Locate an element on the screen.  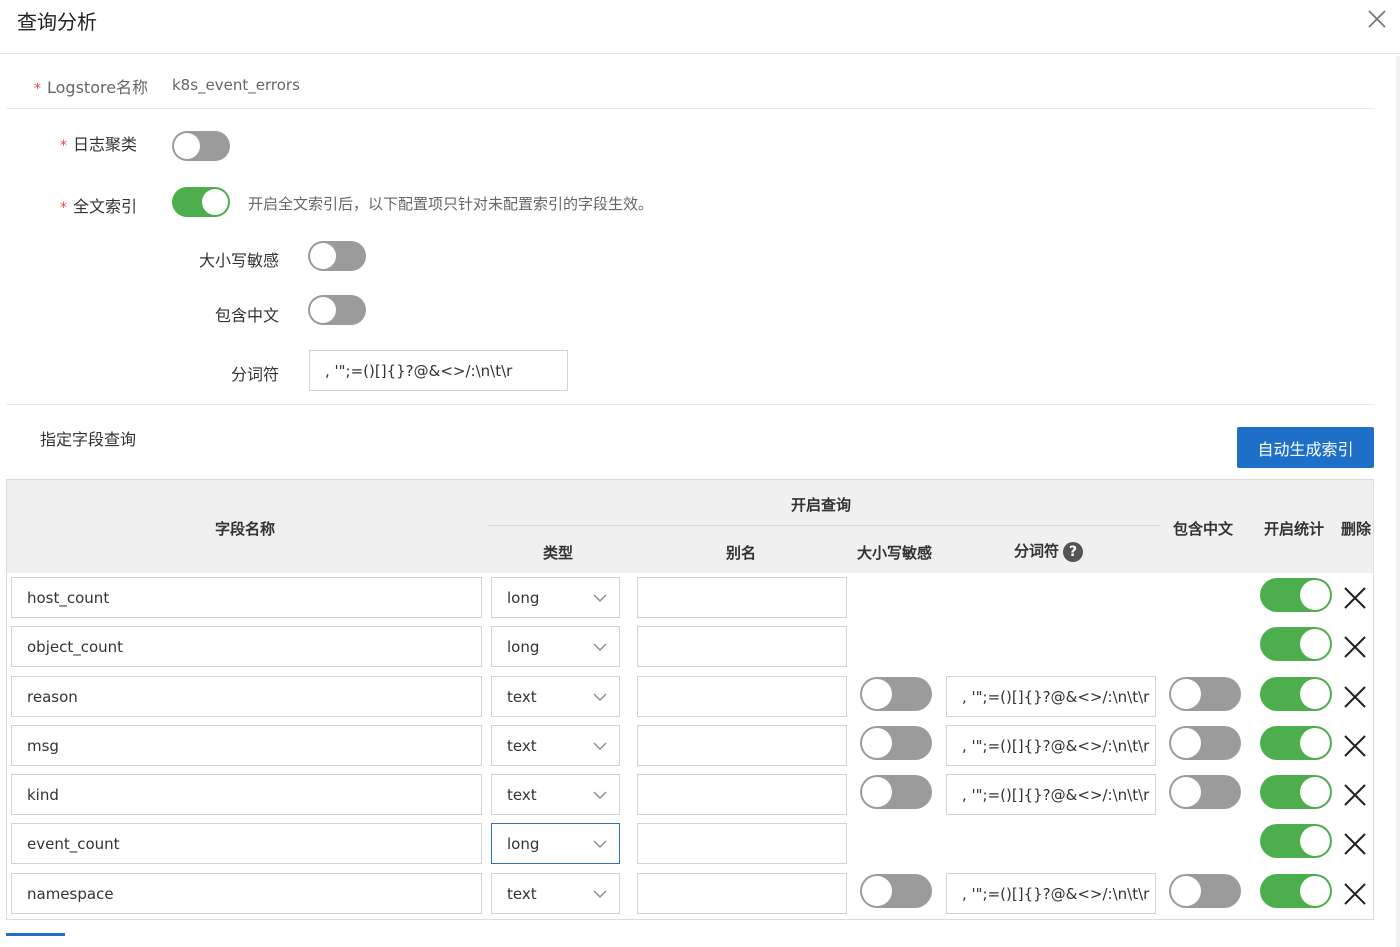
th-tokenizer: 分词符? is located at coordinates (1049, 551).